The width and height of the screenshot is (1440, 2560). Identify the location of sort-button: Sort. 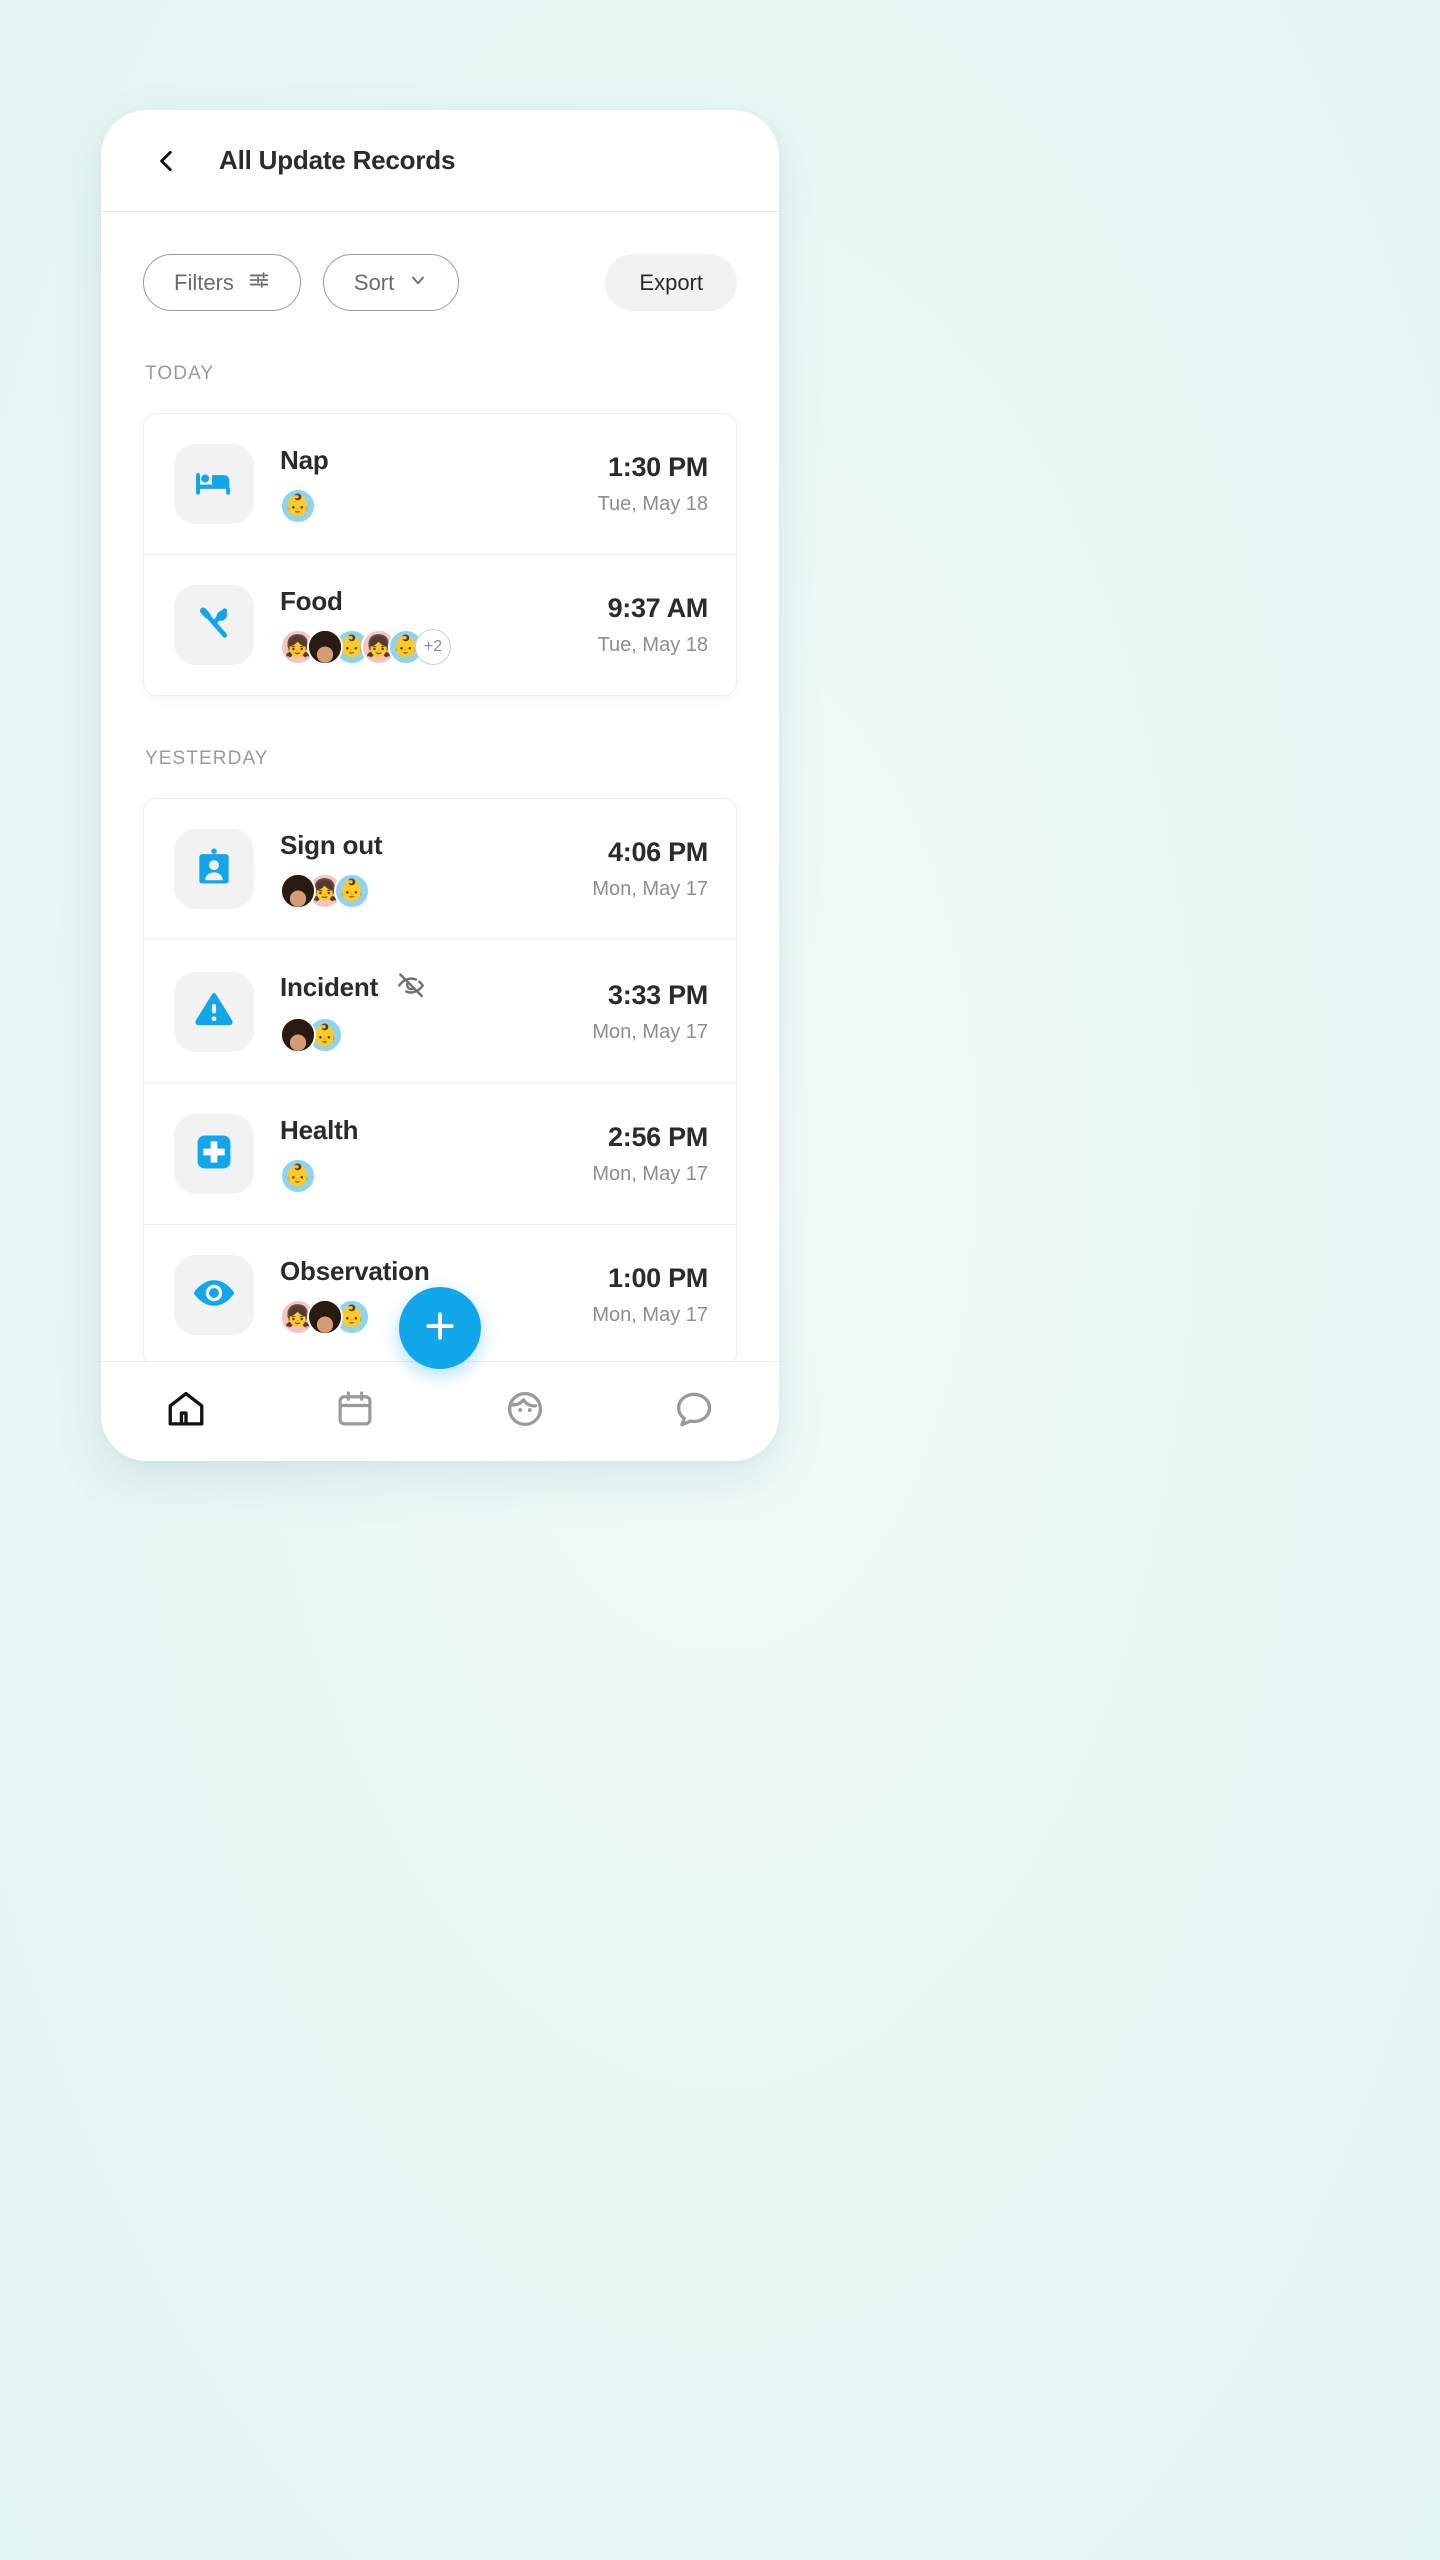
(391, 282).